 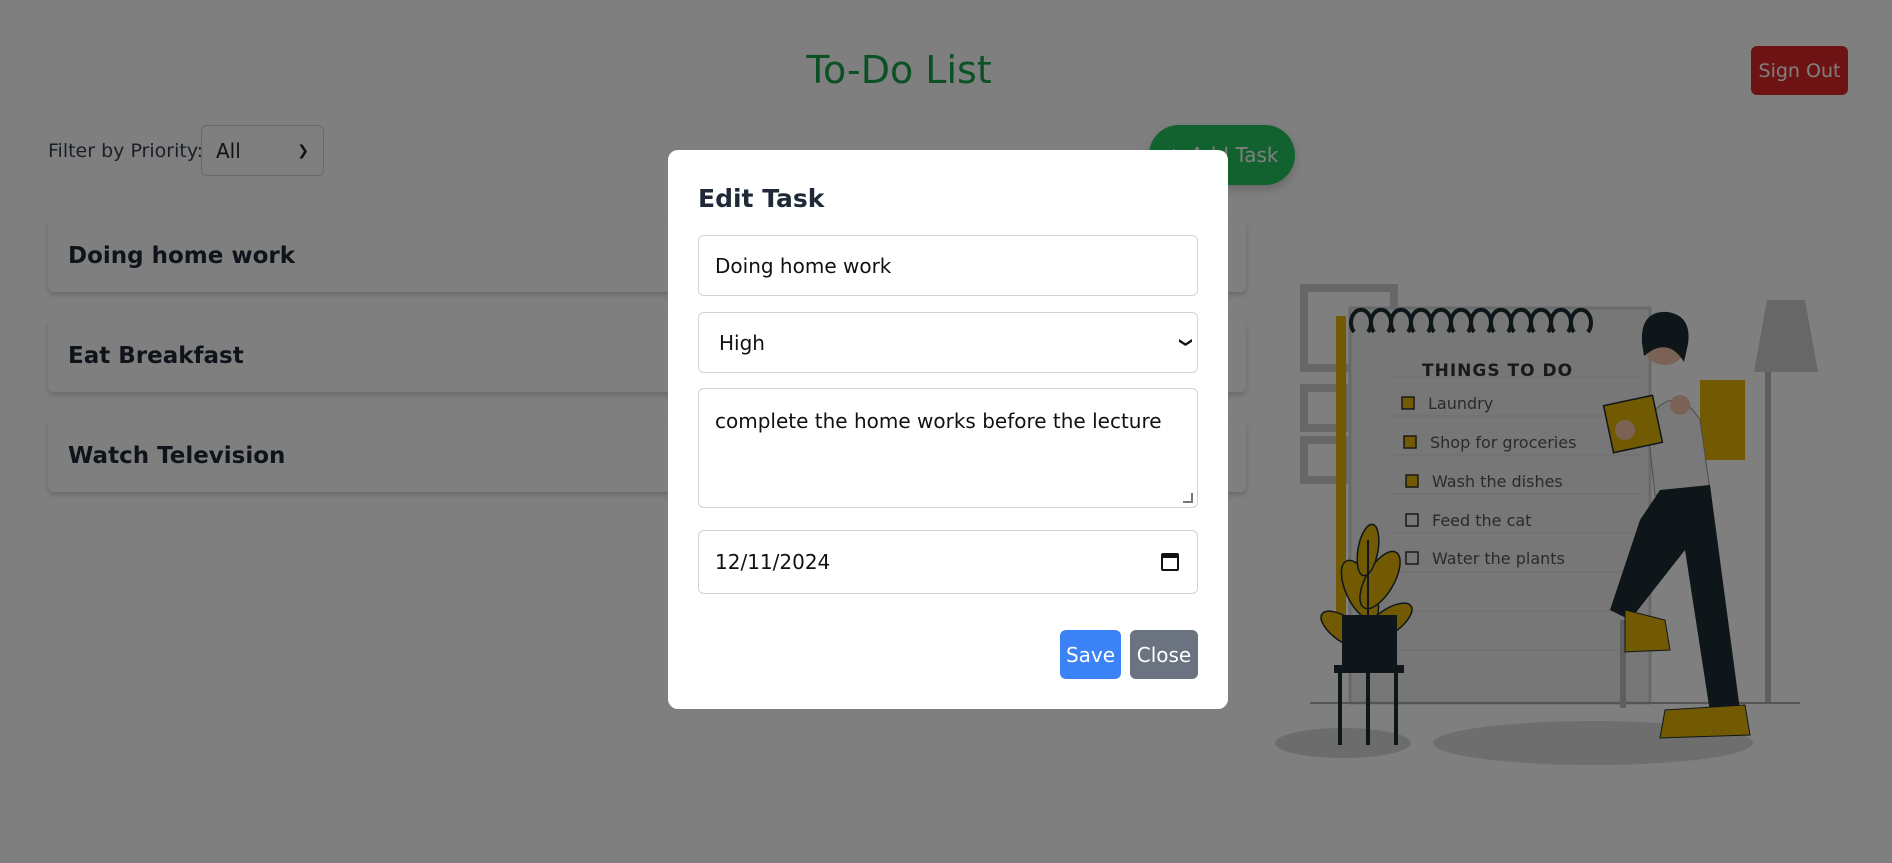 I want to click on priority-select: High ❯, so click(x=948, y=342).